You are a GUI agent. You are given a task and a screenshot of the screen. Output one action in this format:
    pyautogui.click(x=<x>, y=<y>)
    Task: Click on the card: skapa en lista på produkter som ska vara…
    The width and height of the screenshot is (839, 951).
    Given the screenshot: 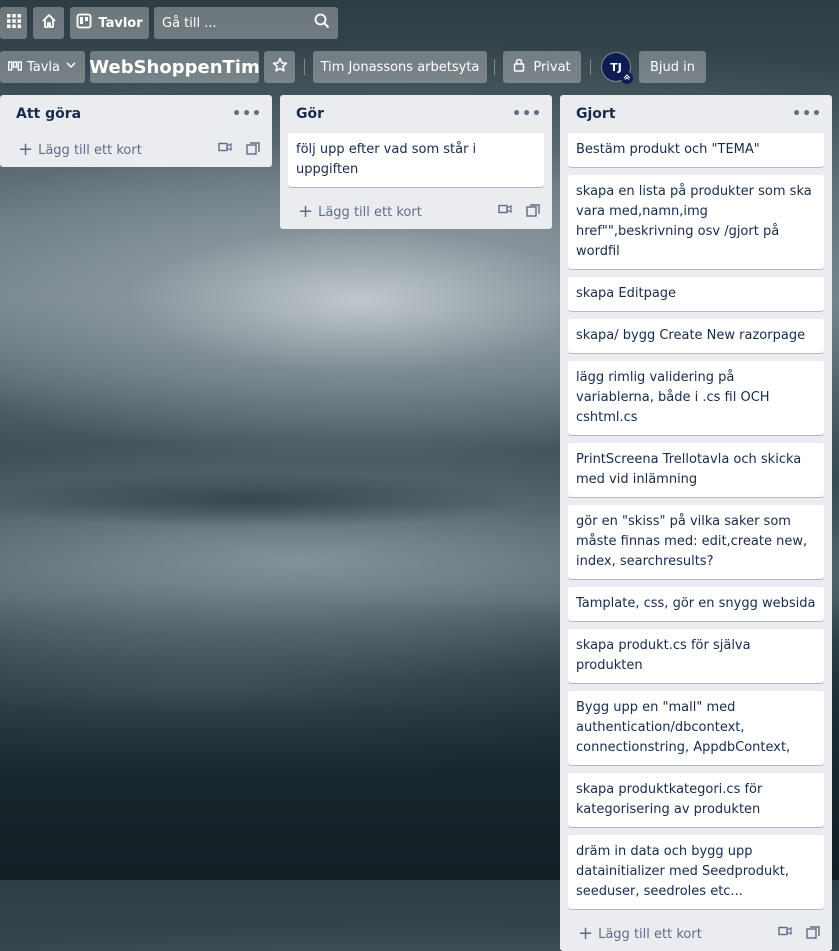 What is the action you would take?
    pyautogui.click(x=696, y=222)
    